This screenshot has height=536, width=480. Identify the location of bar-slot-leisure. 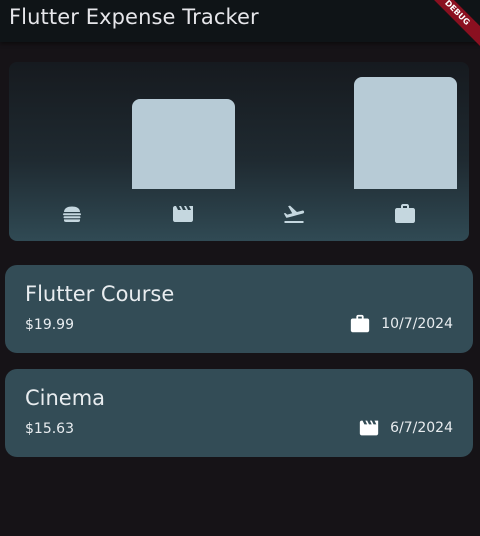
(187, 133).